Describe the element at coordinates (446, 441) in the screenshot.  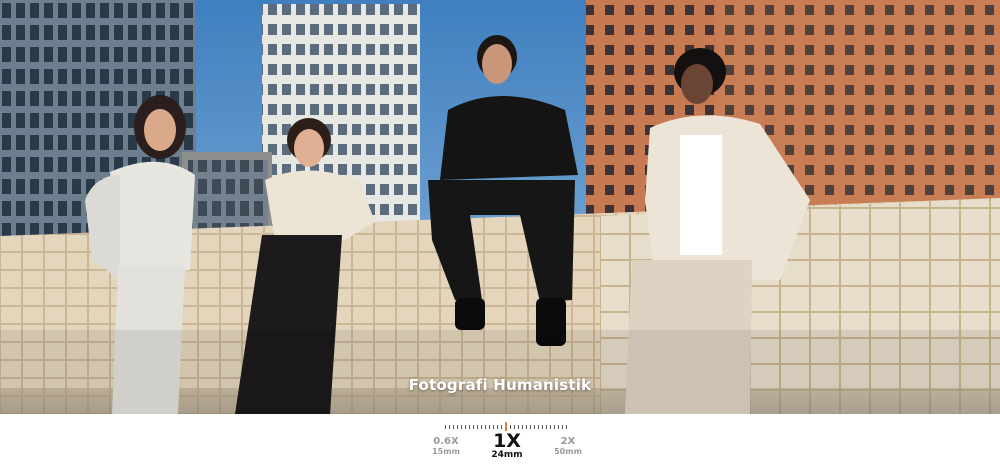
I see `zoom-option-label: 0.6X` at that location.